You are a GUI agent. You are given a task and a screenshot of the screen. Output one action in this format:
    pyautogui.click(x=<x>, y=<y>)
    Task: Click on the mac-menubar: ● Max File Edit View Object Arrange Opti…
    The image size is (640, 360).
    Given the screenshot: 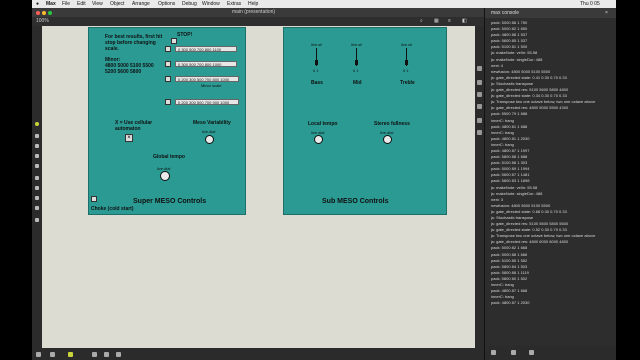 What is the action you would take?
    pyautogui.click(x=324, y=4)
    